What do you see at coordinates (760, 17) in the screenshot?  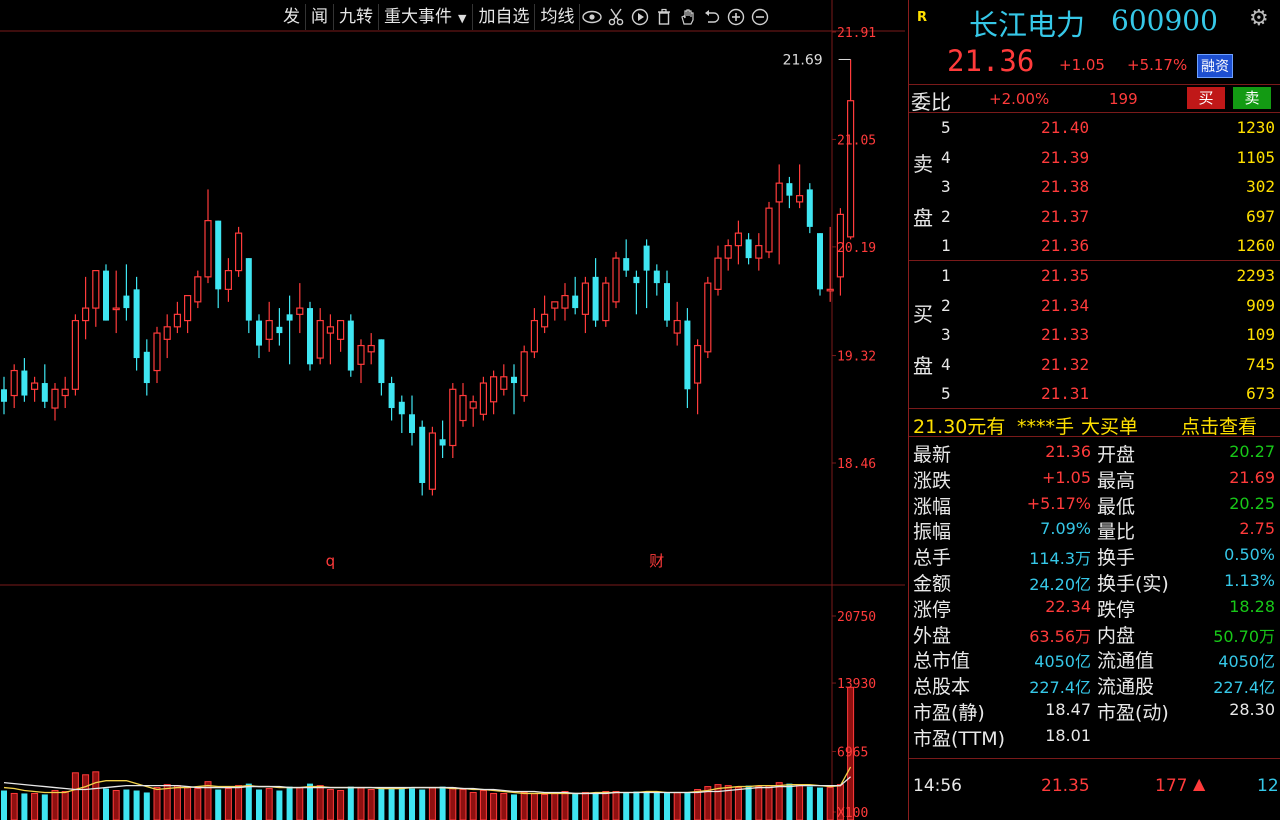 I see `zoom-out-icon` at bounding box center [760, 17].